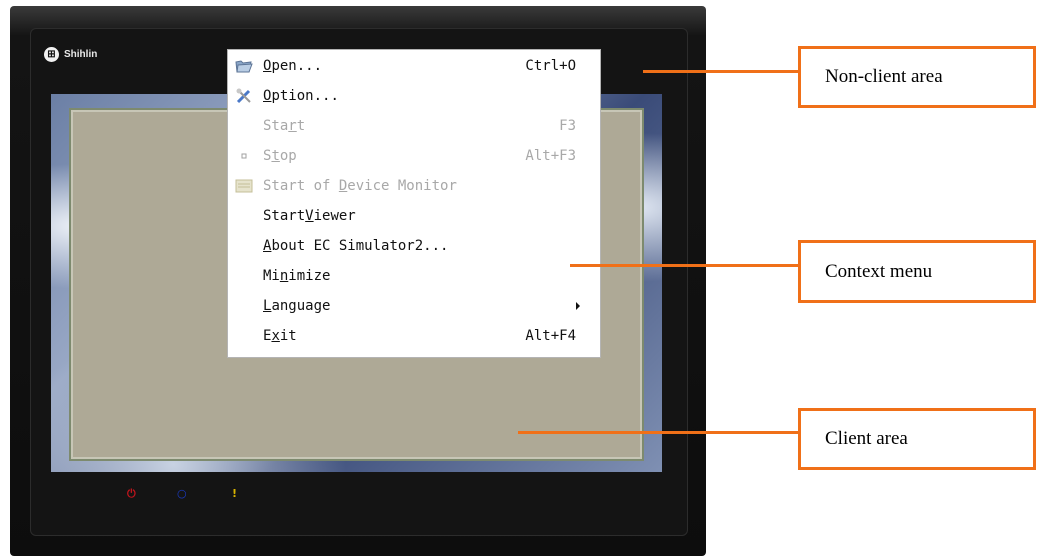  I want to click on menu-item-minimize: Minimize, so click(414, 276).